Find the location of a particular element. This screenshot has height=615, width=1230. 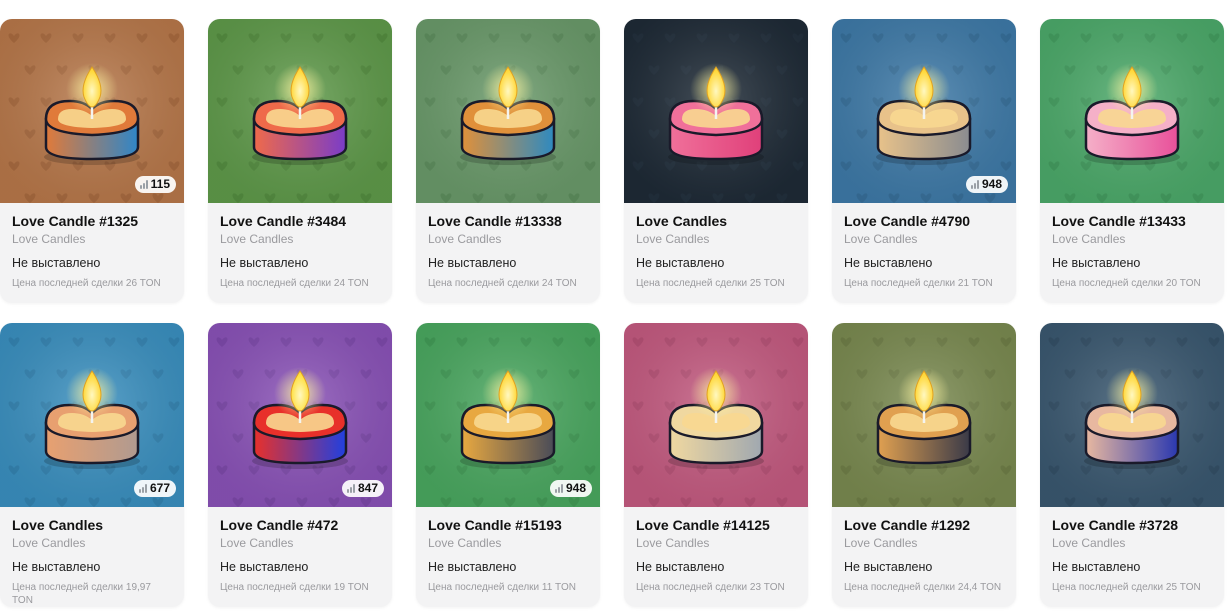

gift-title: Love Candle #13338 is located at coordinates (495, 221).